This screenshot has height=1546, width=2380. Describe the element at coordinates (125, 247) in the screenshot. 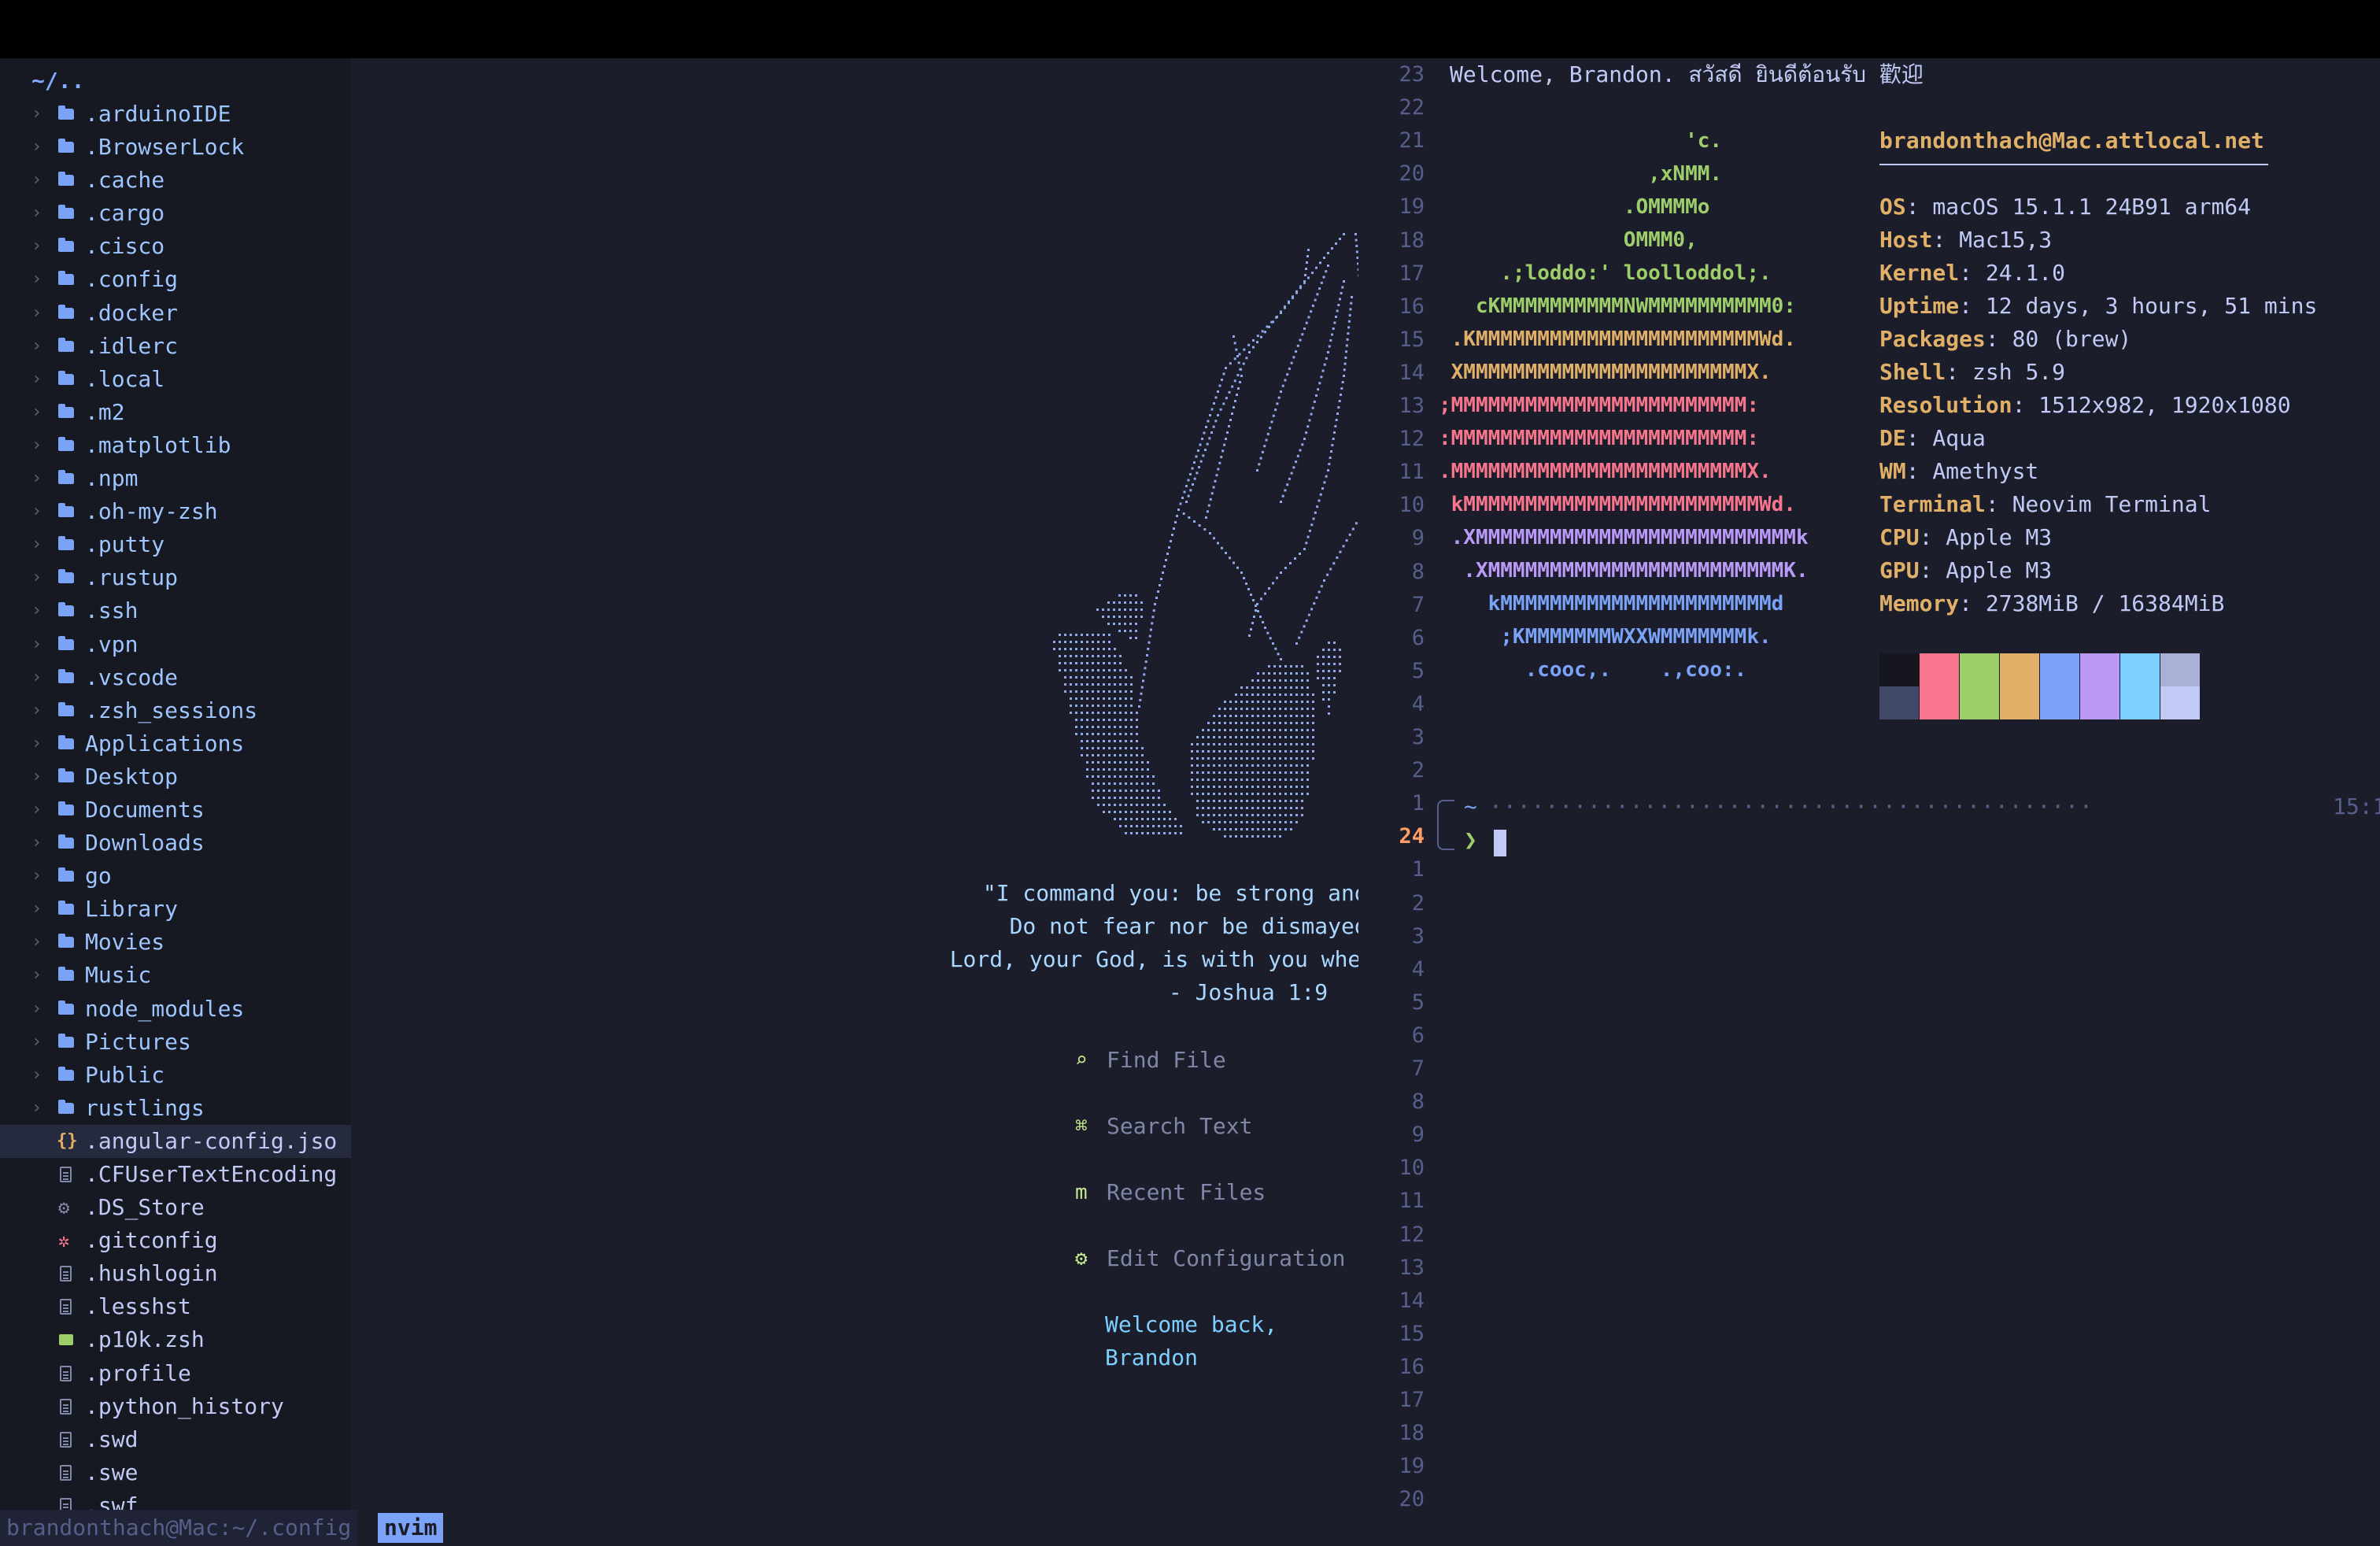

I see `folder-name: .cisco` at that location.